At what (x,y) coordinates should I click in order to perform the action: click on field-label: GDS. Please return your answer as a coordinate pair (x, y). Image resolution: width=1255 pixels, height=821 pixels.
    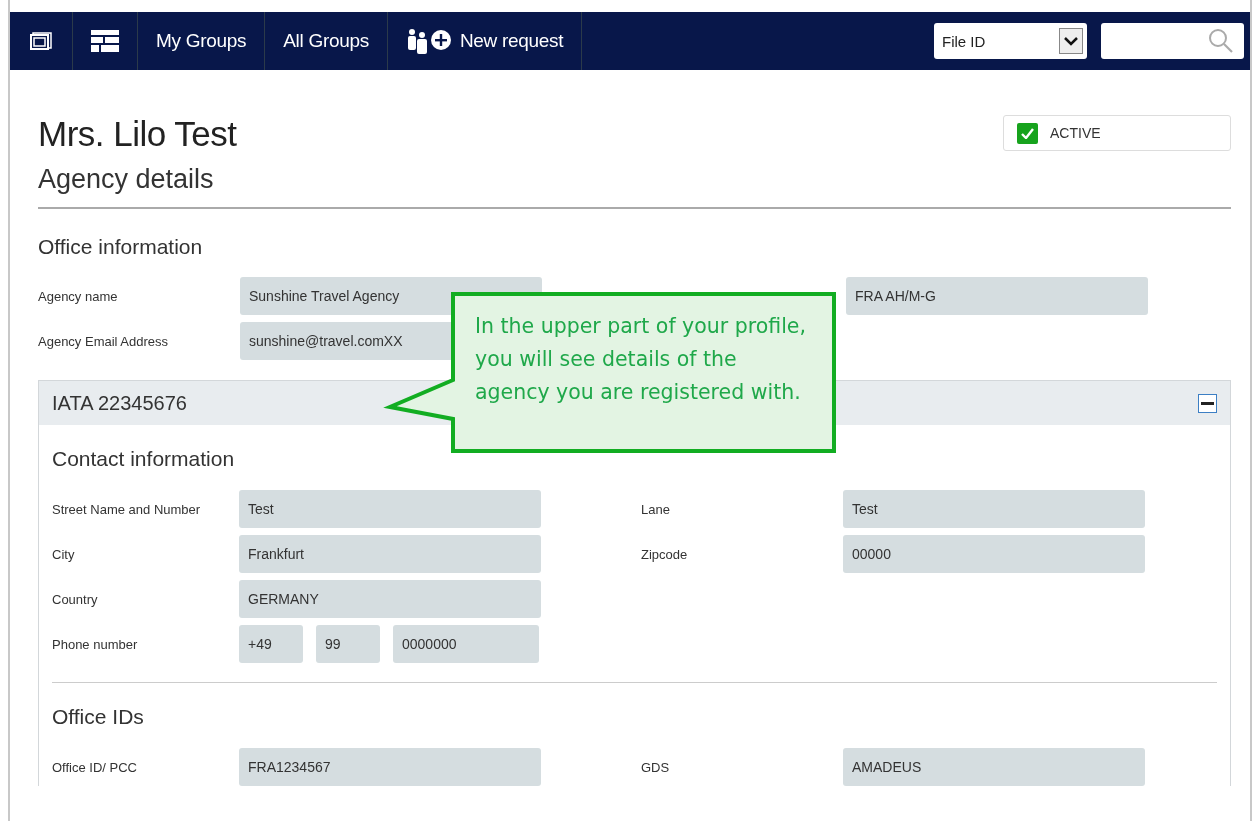
    Looking at the image, I should click on (656, 767).